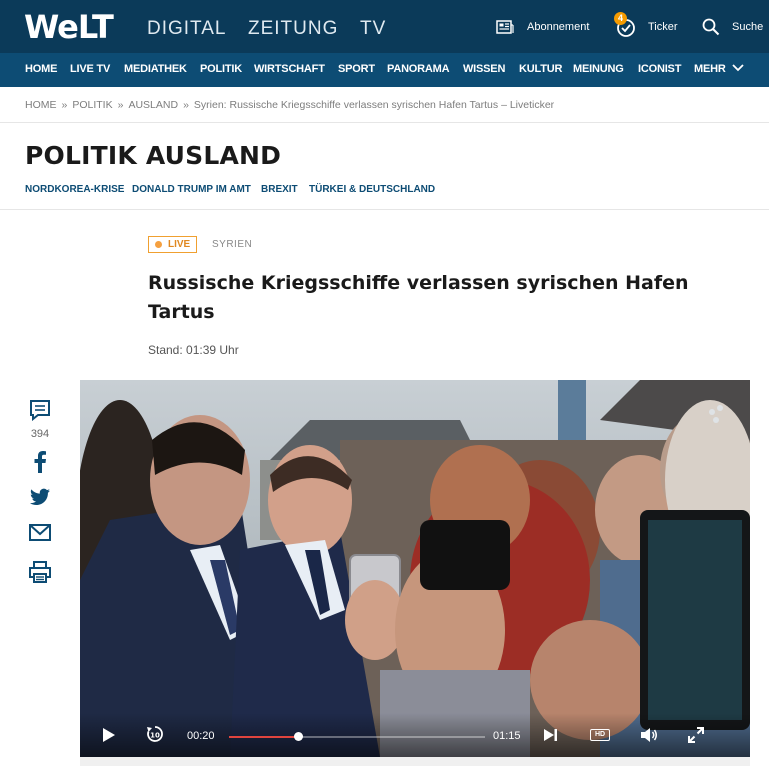 Image resolution: width=769 pixels, height=766 pixels. Describe the element at coordinates (193, 350) in the screenshot. I see `article-timestamp: Stand: 01:39 Uhr` at that location.